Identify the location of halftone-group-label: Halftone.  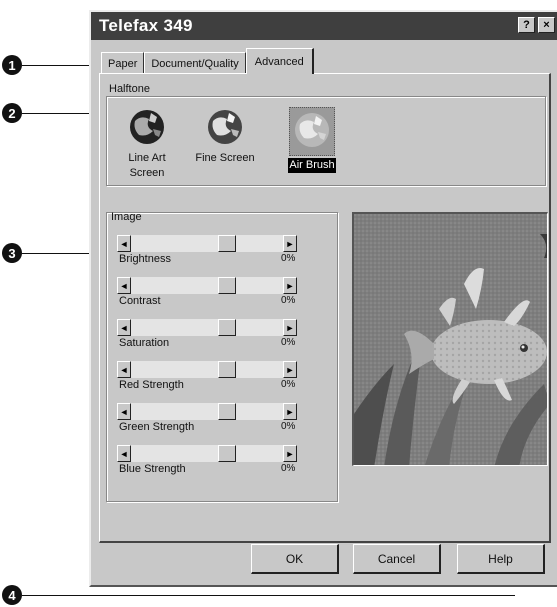
(129, 89).